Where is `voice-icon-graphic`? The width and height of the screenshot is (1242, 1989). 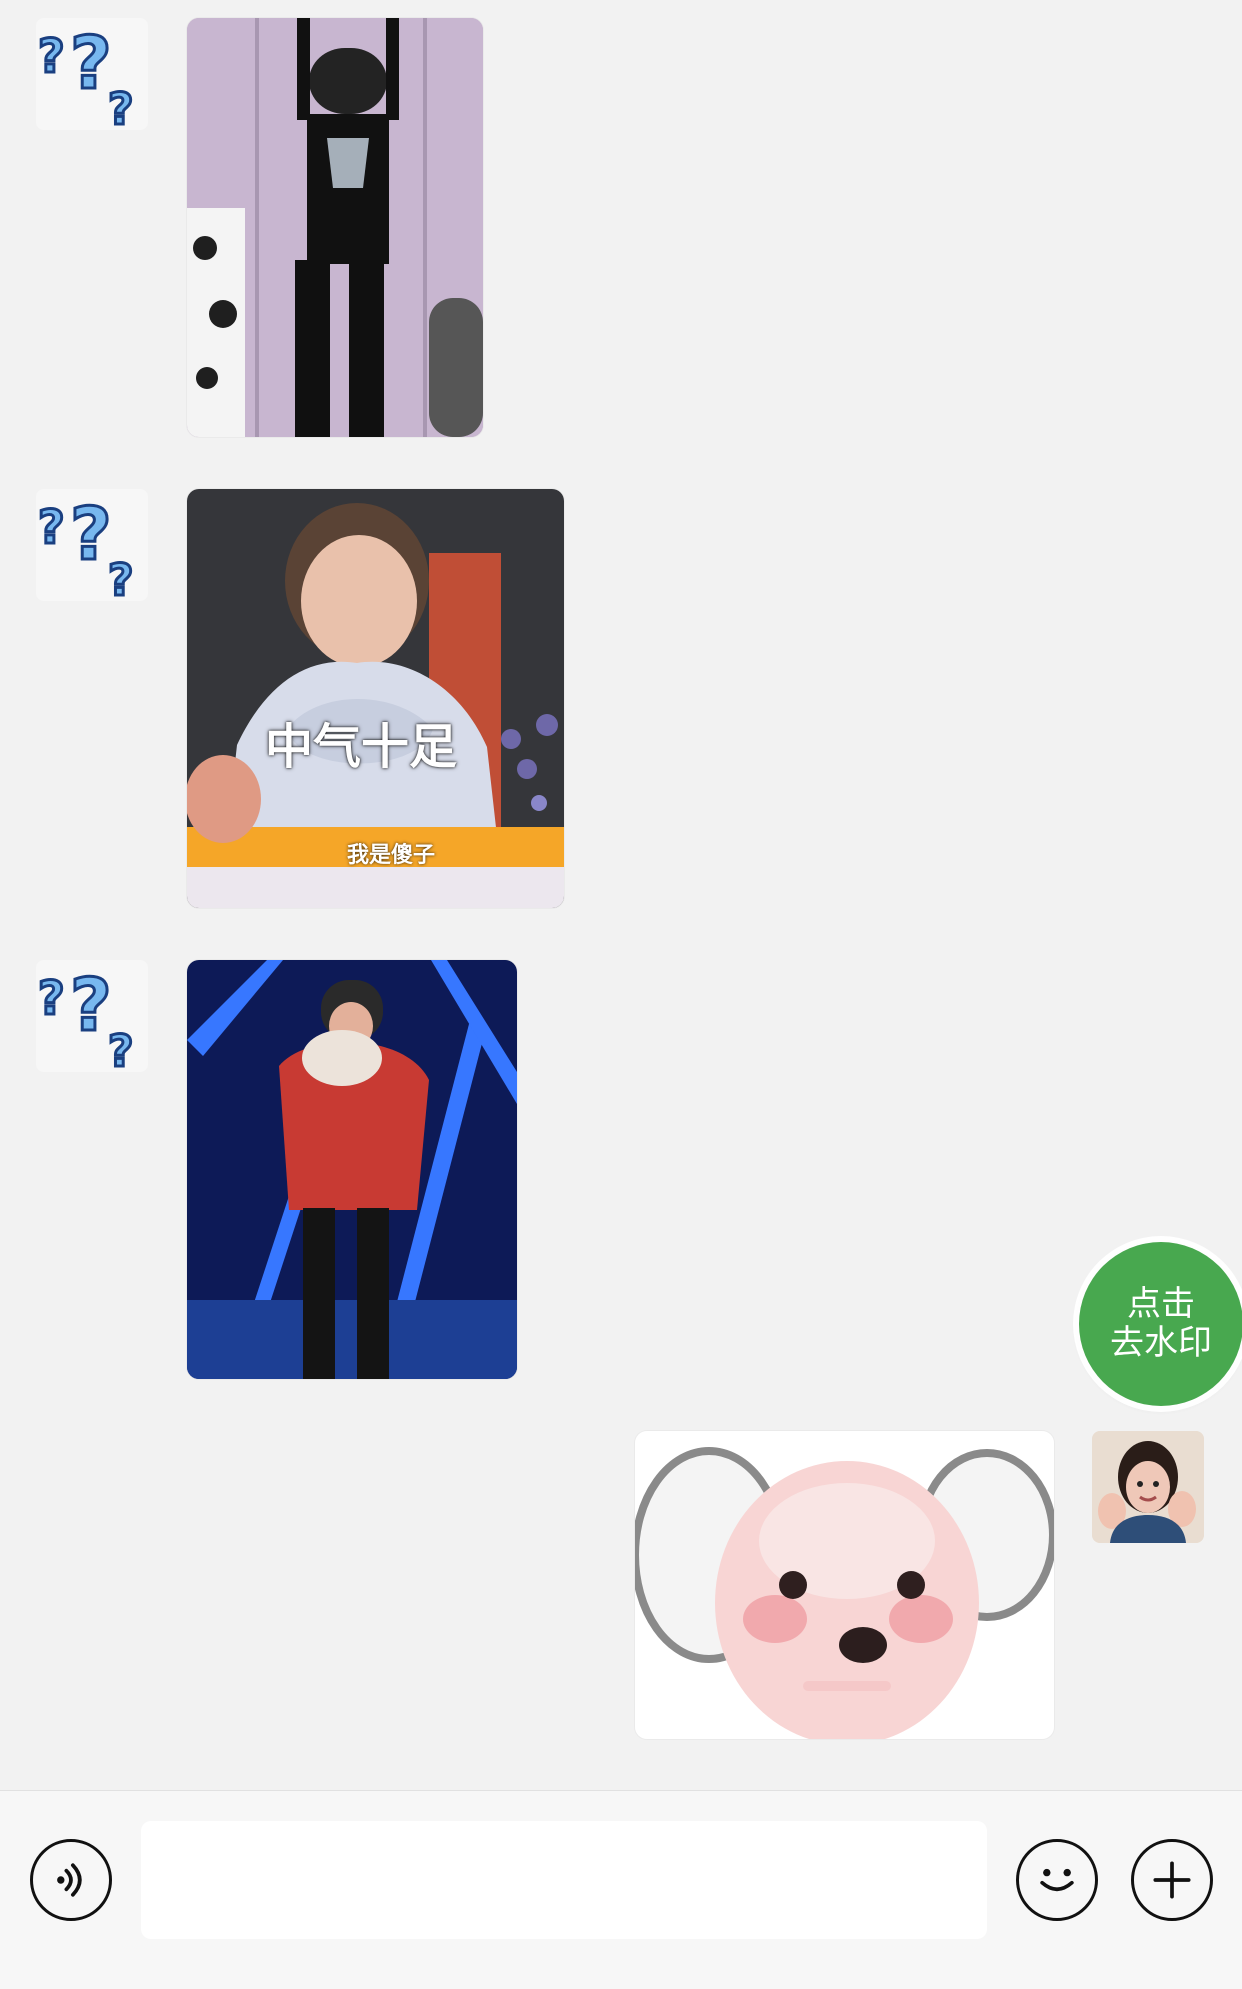
voice-icon-graphic is located at coordinates (69, 1880).